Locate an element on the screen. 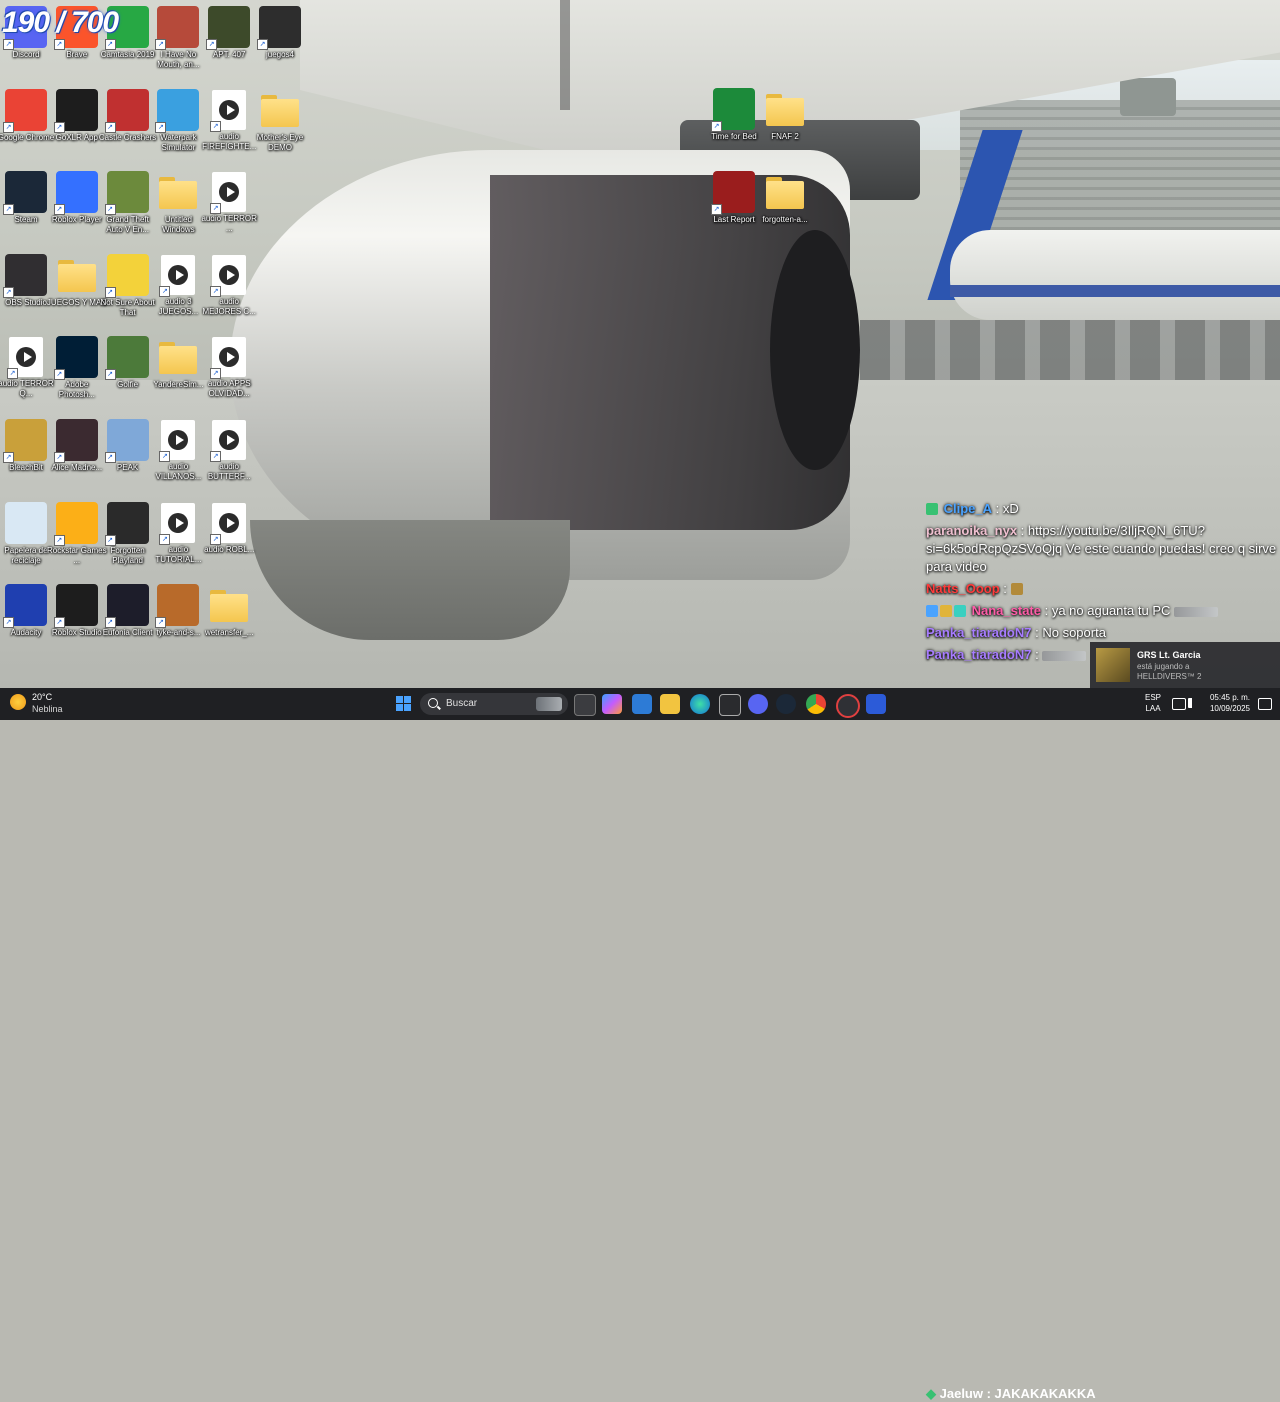 Image resolution: width=1280 pixels, height=1402 pixels. desktop-icon-golfie: ↗ Golfie is located at coordinates (128, 363).